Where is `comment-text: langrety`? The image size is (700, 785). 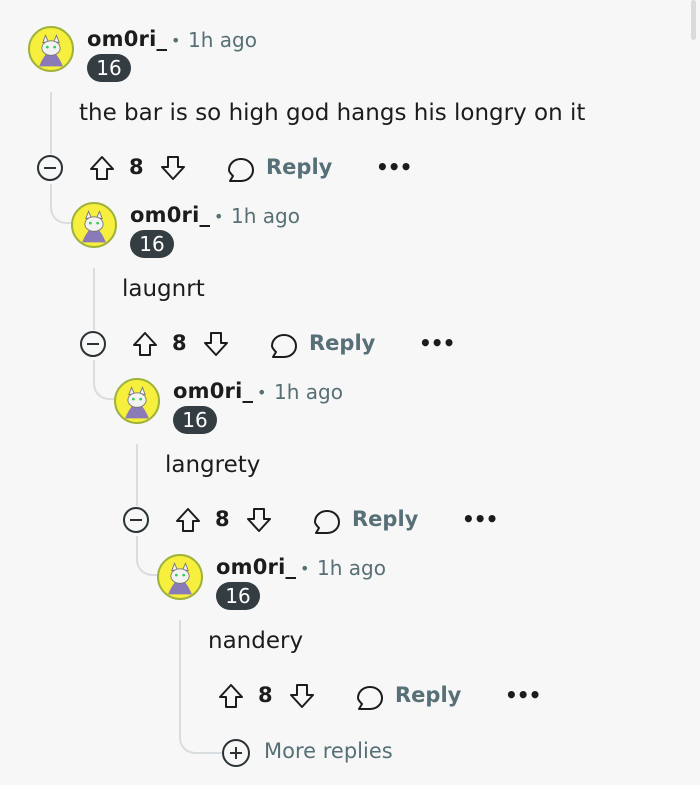 comment-text: langrety is located at coordinates (213, 465).